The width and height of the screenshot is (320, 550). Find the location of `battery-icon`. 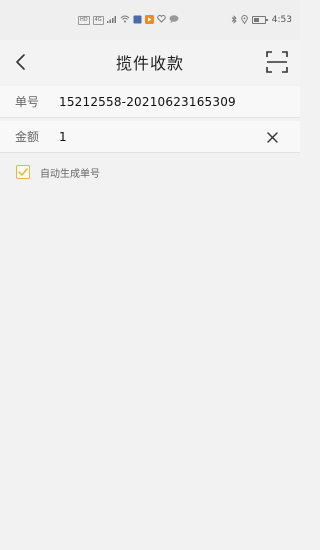

battery-icon is located at coordinates (259, 20).